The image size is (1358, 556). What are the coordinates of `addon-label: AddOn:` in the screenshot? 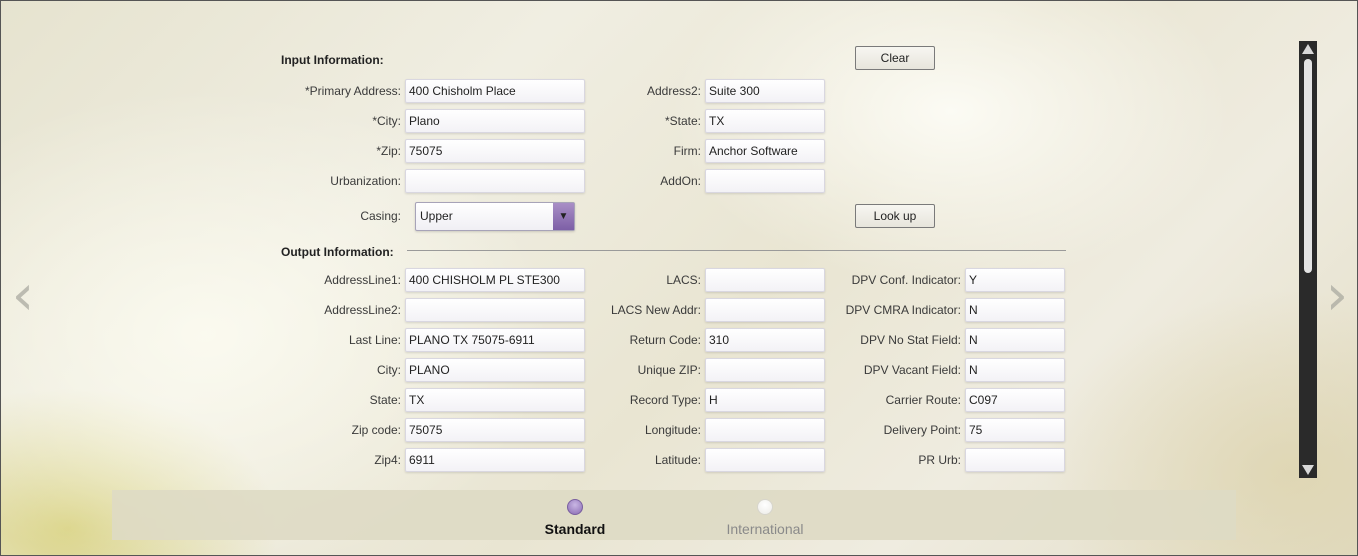 It's located at (680, 181).